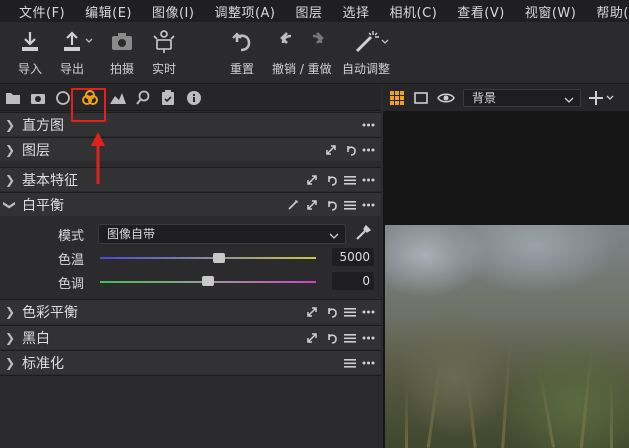 The image size is (629, 448). I want to click on kelvin-slider-handle, so click(218, 258).